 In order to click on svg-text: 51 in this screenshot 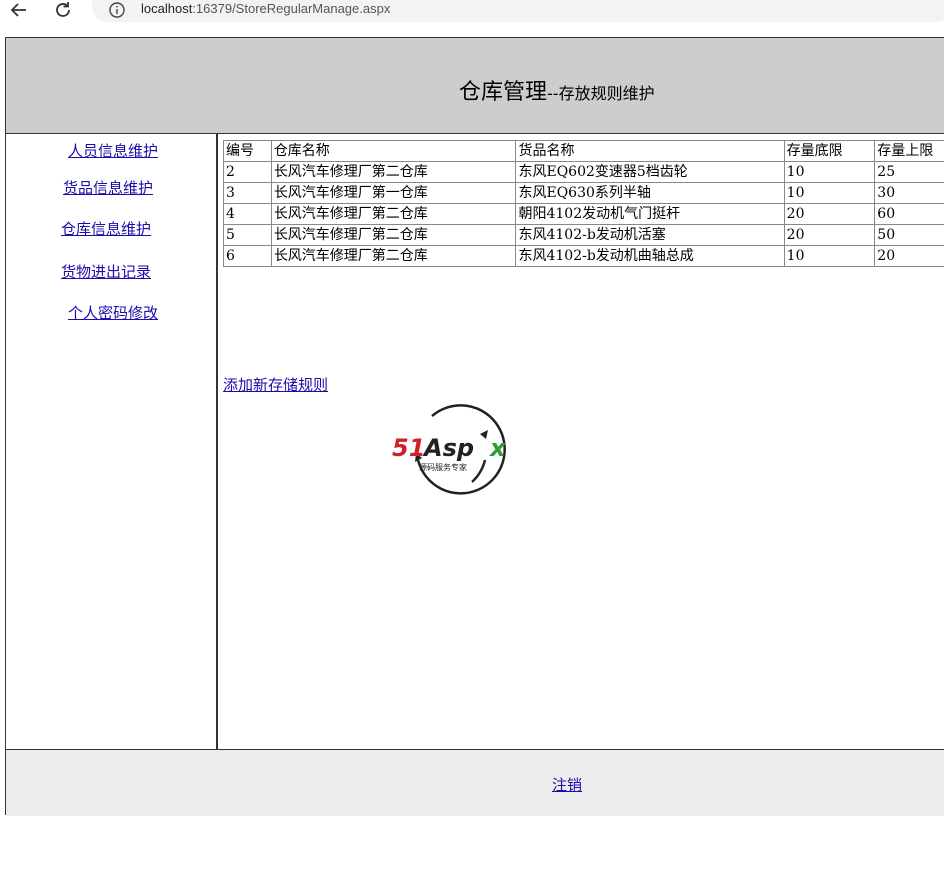, I will do `click(408, 448)`.